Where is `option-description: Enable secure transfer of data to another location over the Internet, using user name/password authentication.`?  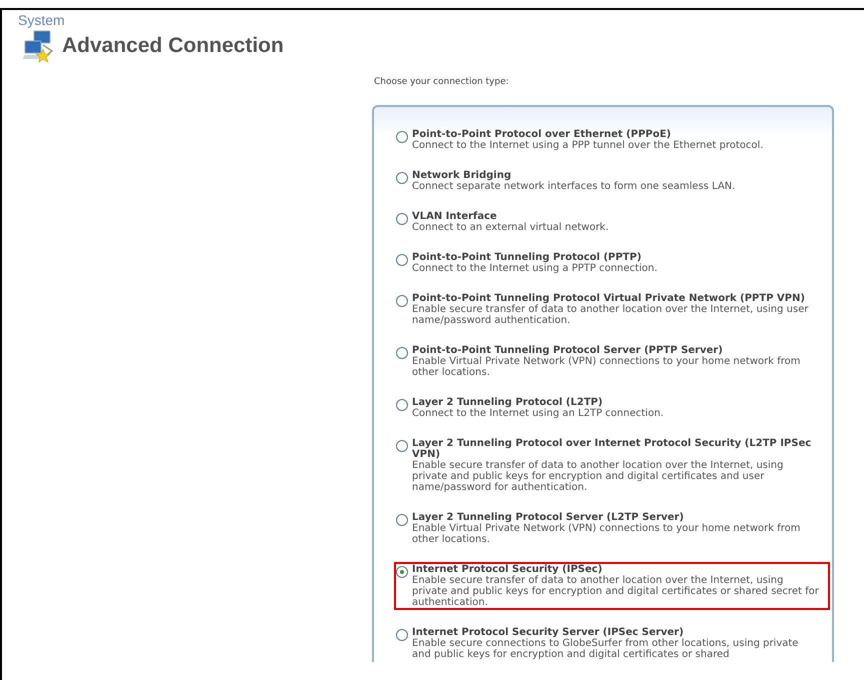
option-description: Enable secure transfer of data to another location over the Internet, using user name/password authentication. is located at coordinates (611, 315).